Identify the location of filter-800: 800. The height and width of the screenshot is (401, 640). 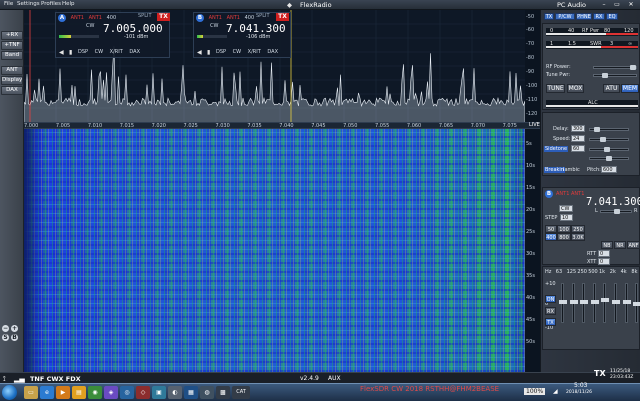
(564, 237).